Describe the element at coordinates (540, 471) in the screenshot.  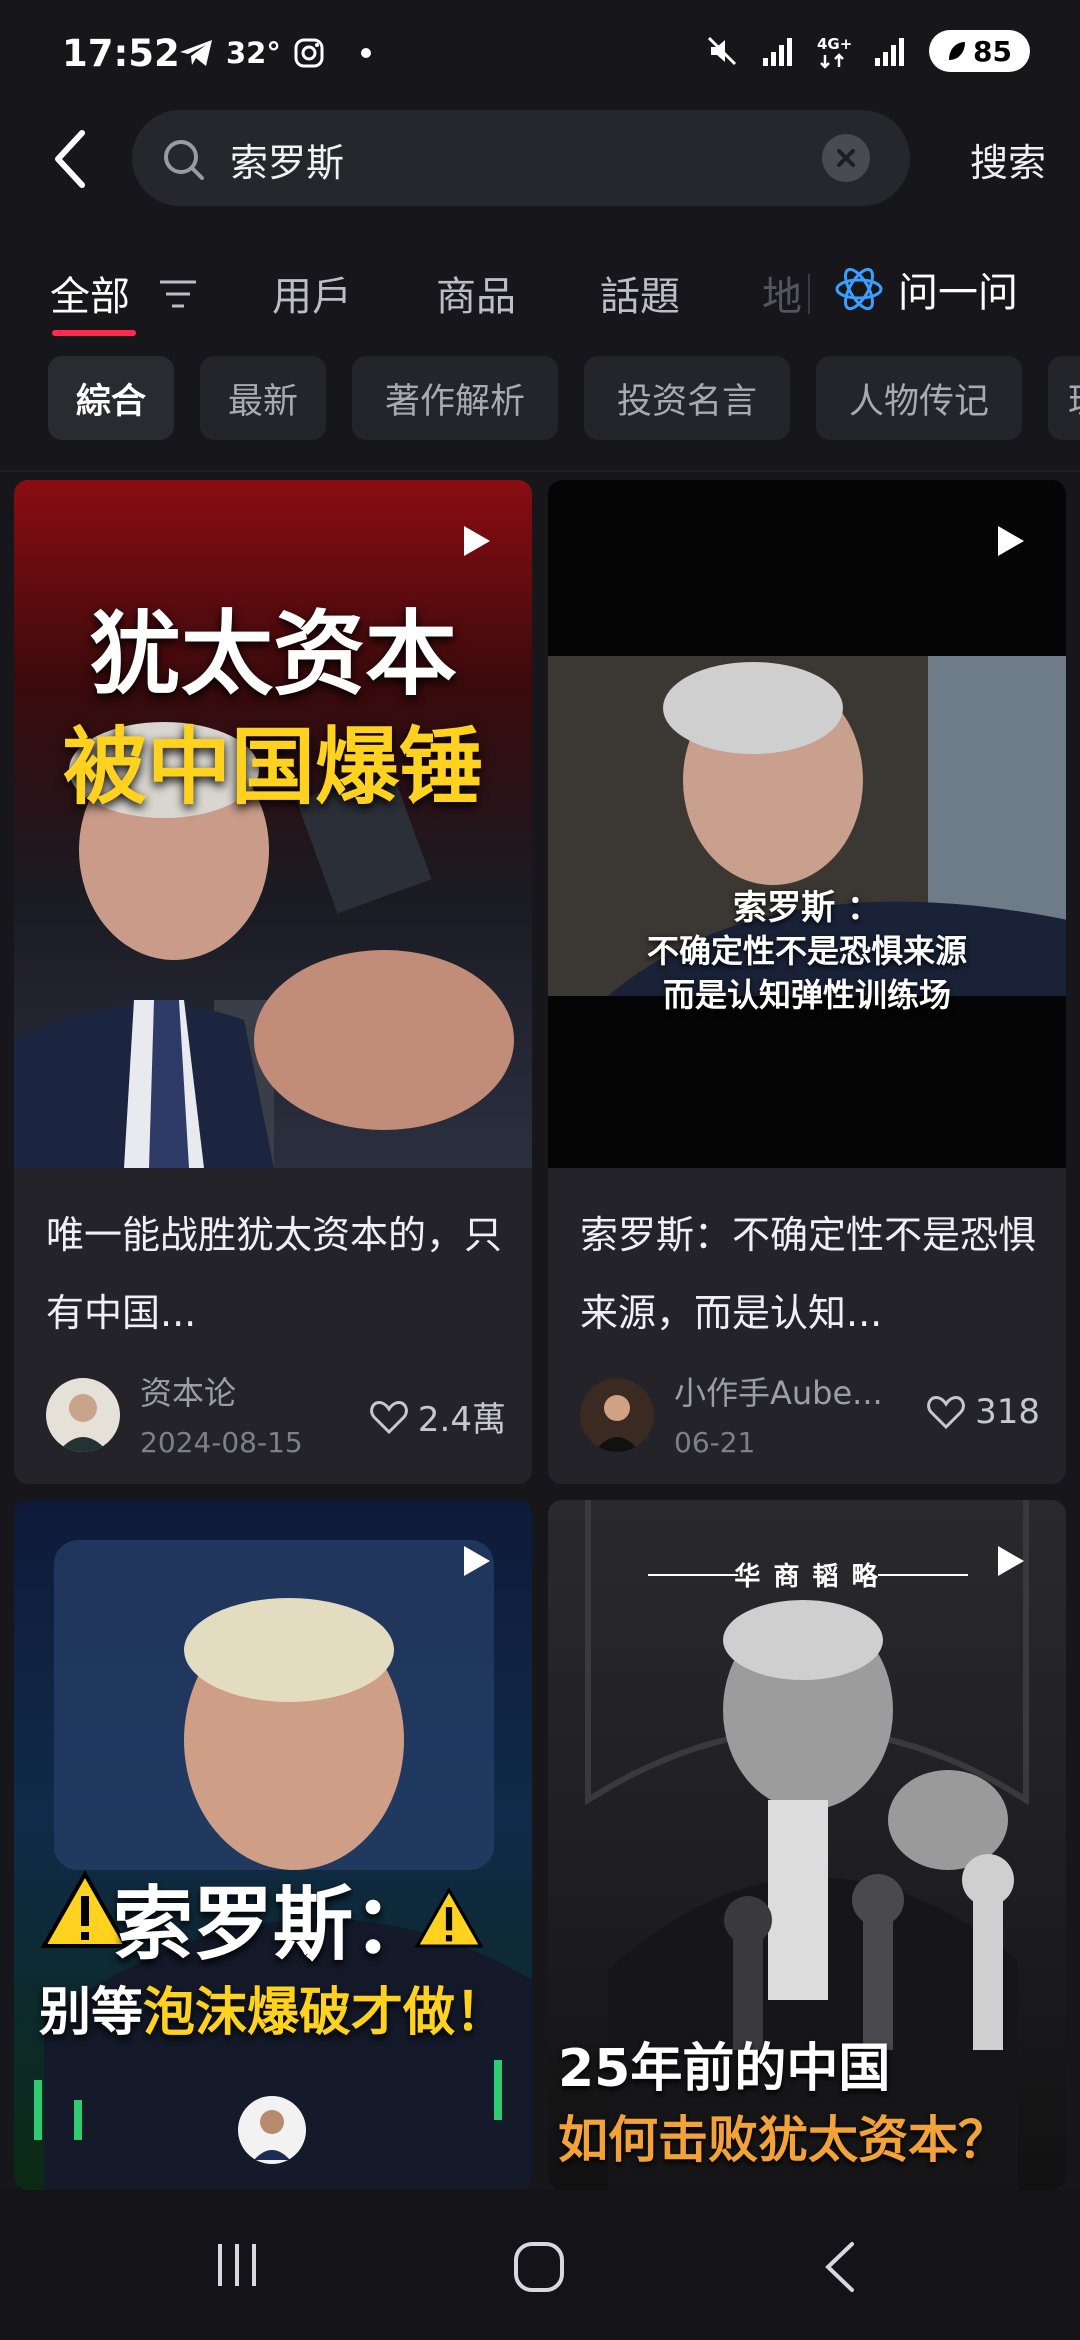
I see `header-divider` at that location.